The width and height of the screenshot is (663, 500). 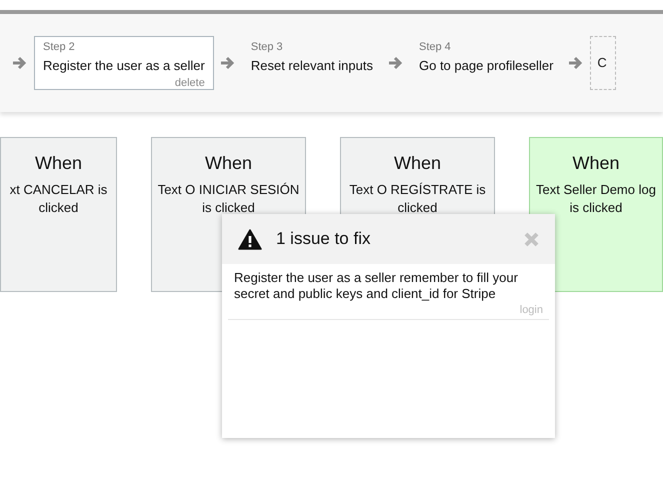 What do you see at coordinates (376, 286) in the screenshot?
I see `issue-message: Register the user as a seller remember to fill your secret and public keys and client_id for Stripe` at bounding box center [376, 286].